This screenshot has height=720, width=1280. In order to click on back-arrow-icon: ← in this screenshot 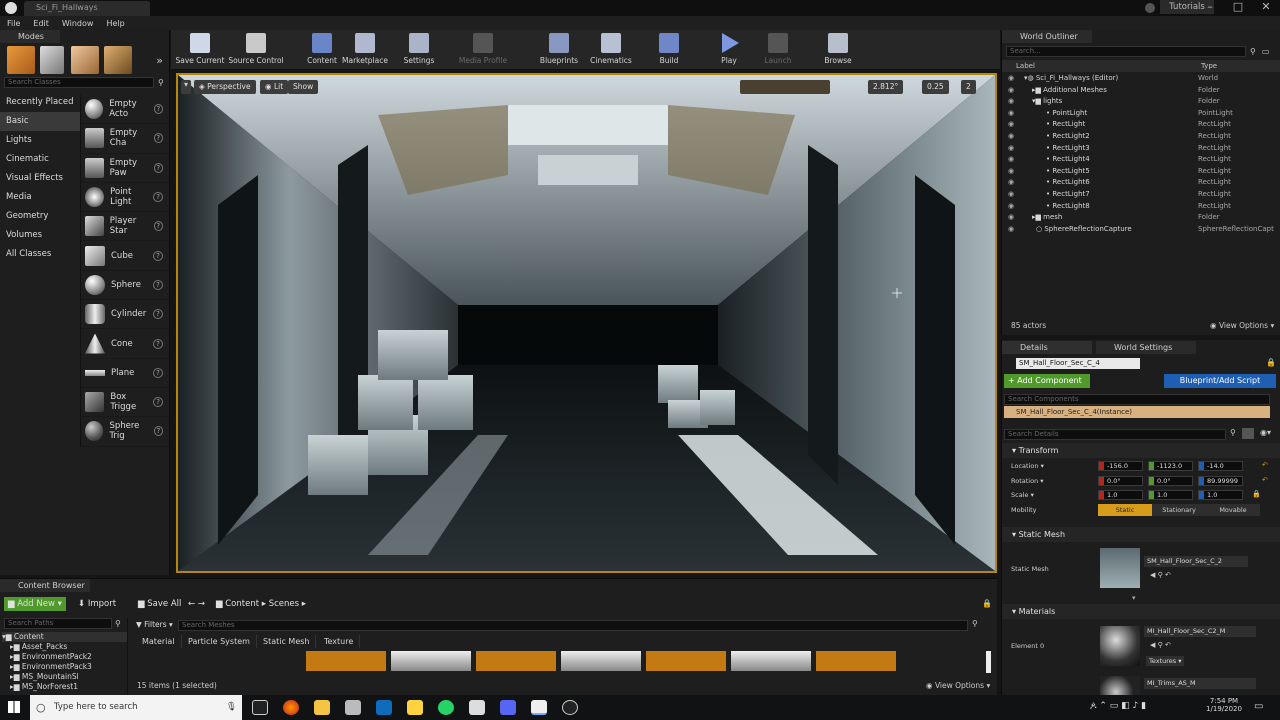, I will do `click(191, 604)`.